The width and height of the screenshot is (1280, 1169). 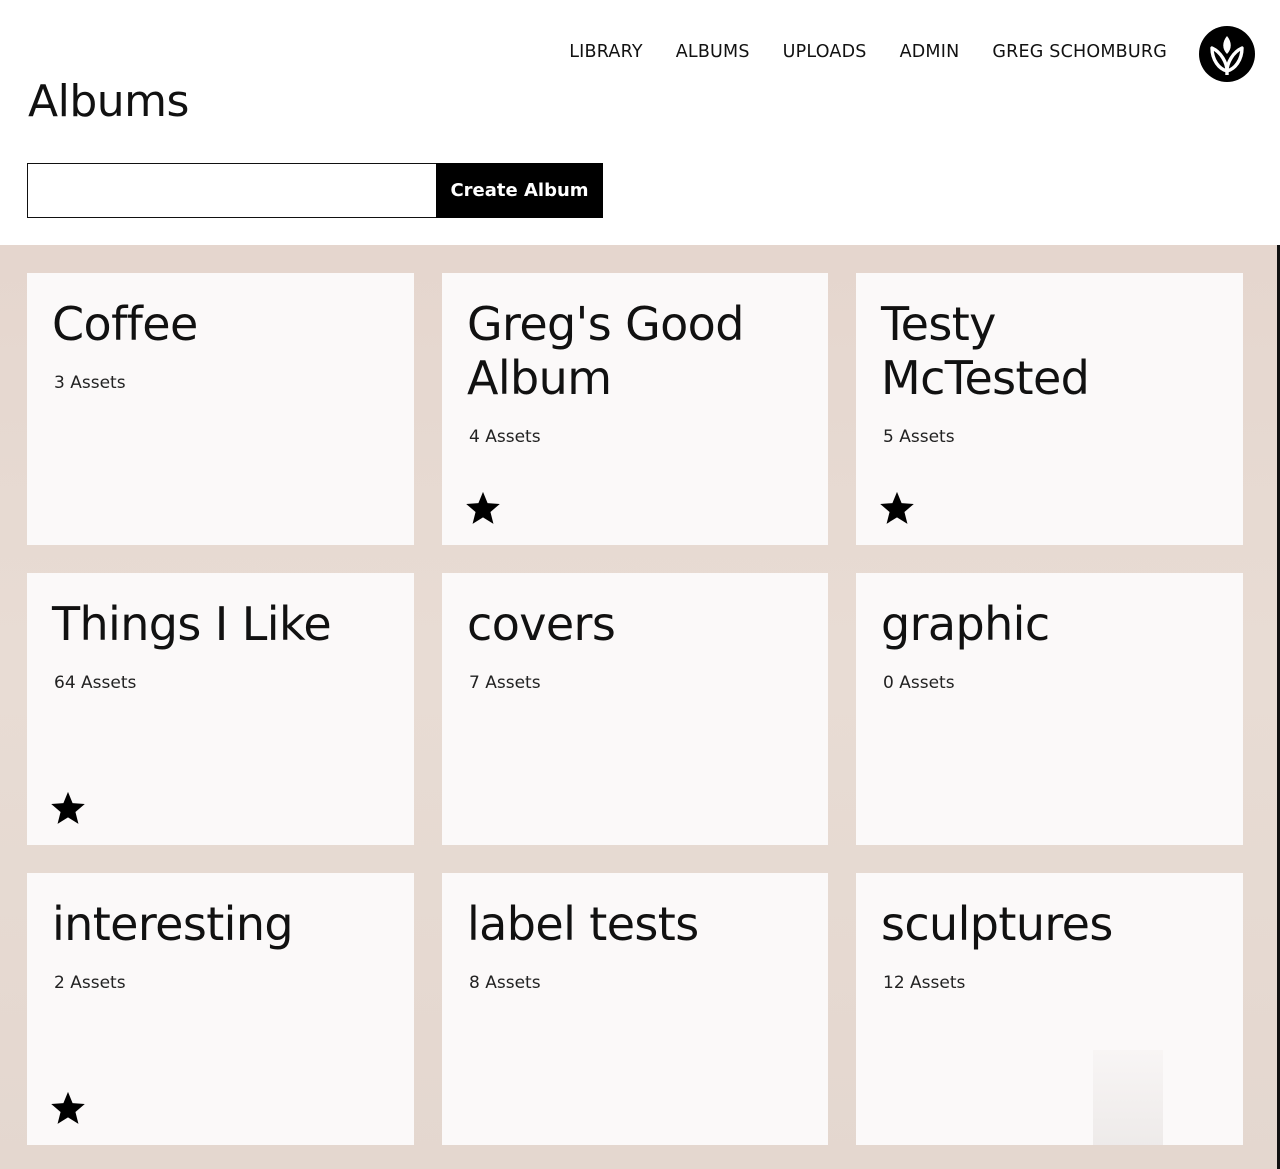 What do you see at coordinates (930, 52) in the screenshot?
I see `nav-admin-link: ADMIN` at bounding box center [930, 52].